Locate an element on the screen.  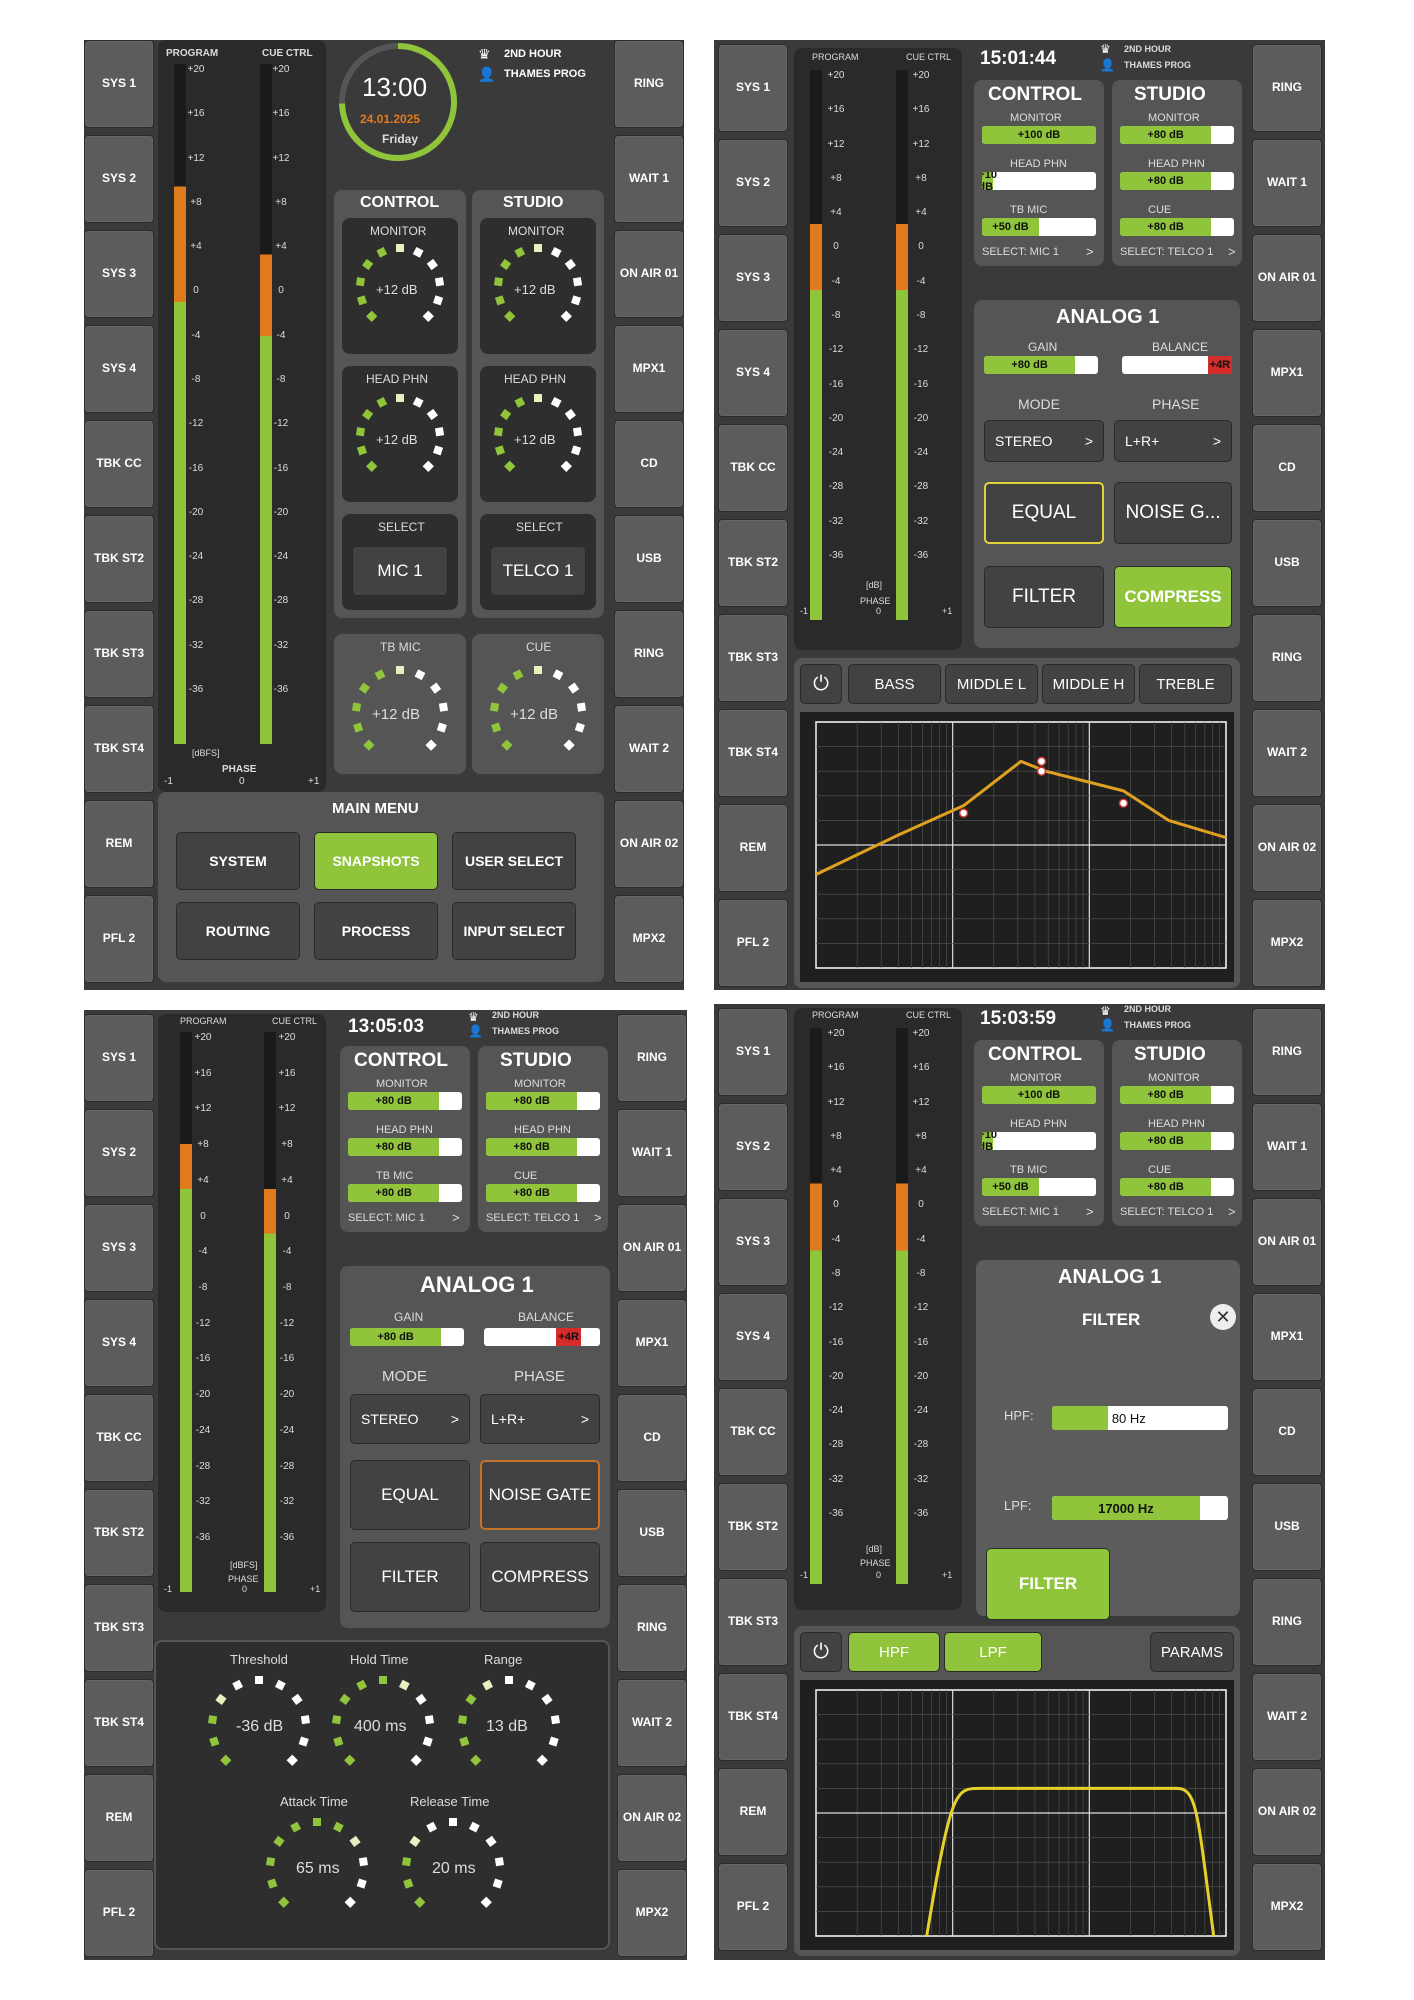
control-monitor-slider: +100 dB is located at coordinates (1039, 135).